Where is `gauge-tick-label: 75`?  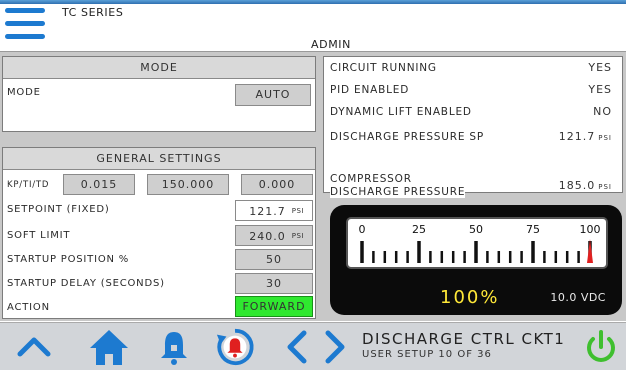 gauge-tick-label: 75 is located at coordinates (533, 229).